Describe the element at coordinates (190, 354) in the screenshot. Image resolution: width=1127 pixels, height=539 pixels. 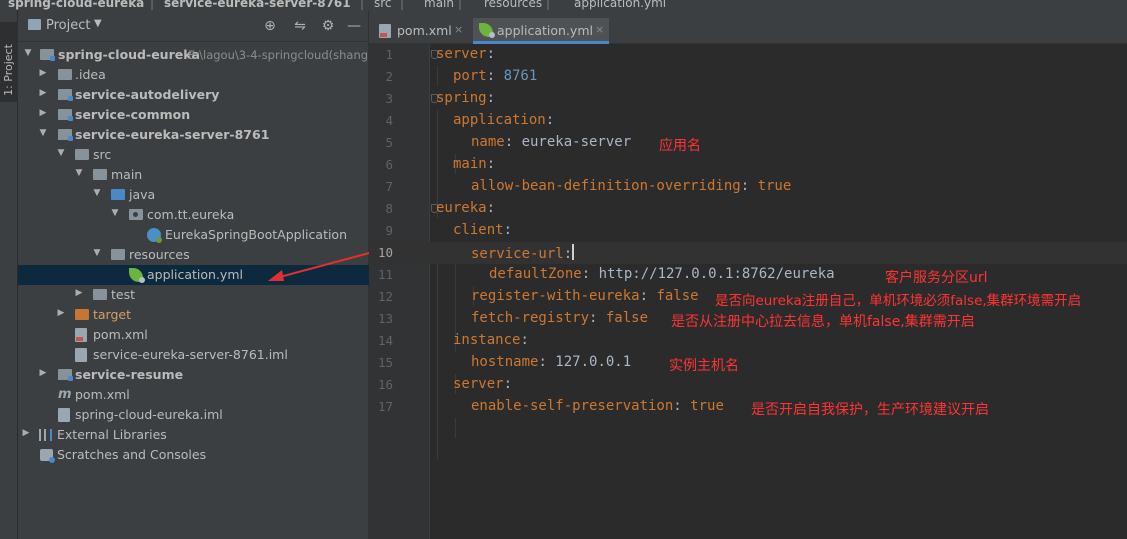
I see `tree-item-label: service-eureka-server-8761.iml` at that location.